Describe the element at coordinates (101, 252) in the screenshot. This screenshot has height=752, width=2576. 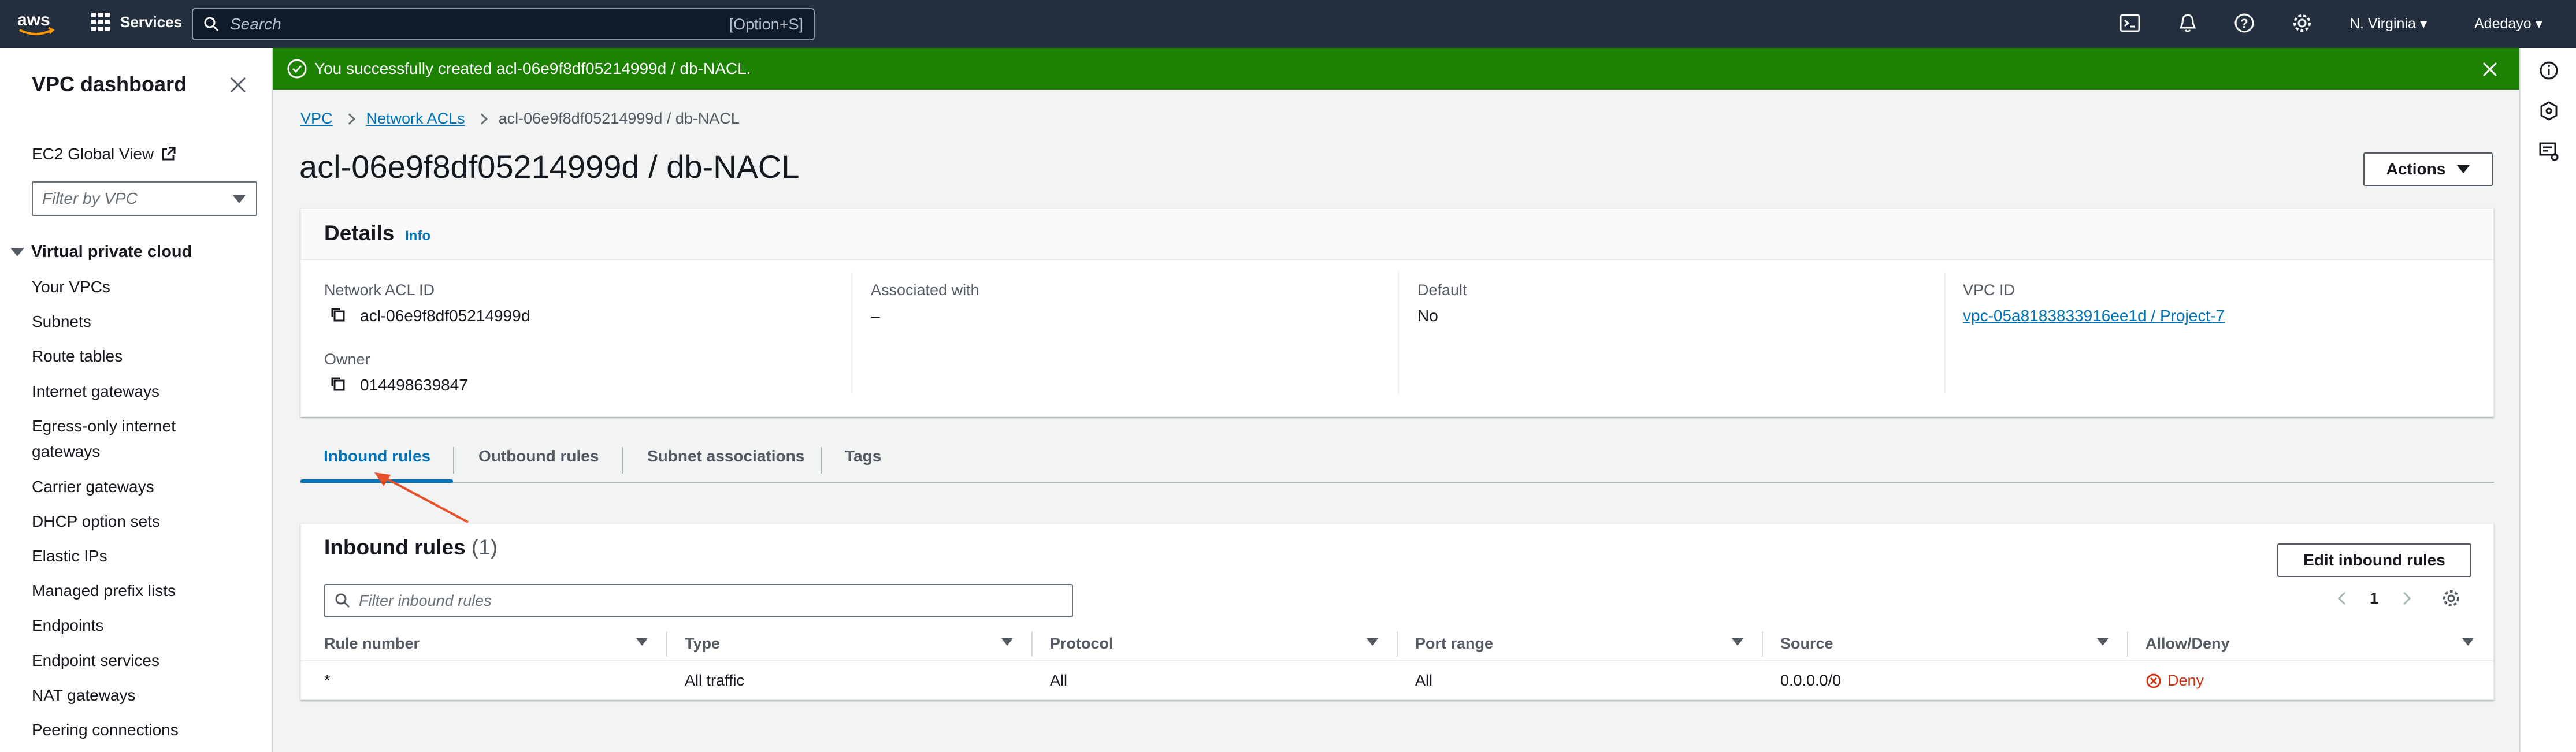
I see `sidebar-section-virtual-private-cloud: Virtual private cloud` at that location.